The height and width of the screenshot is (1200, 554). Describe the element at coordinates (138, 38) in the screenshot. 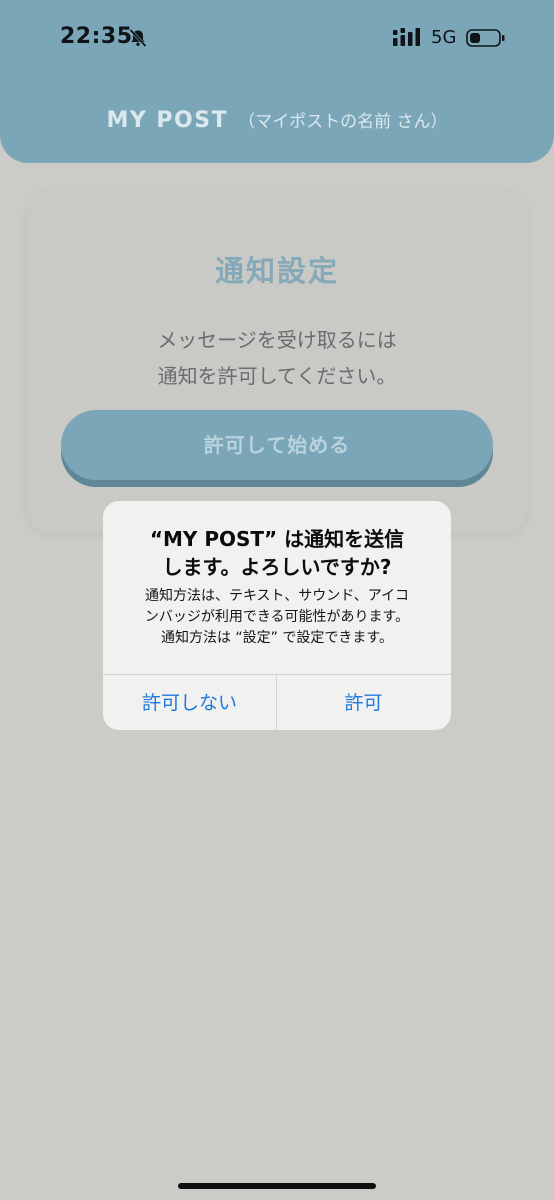

I see `bell-muted-icon` at that location.